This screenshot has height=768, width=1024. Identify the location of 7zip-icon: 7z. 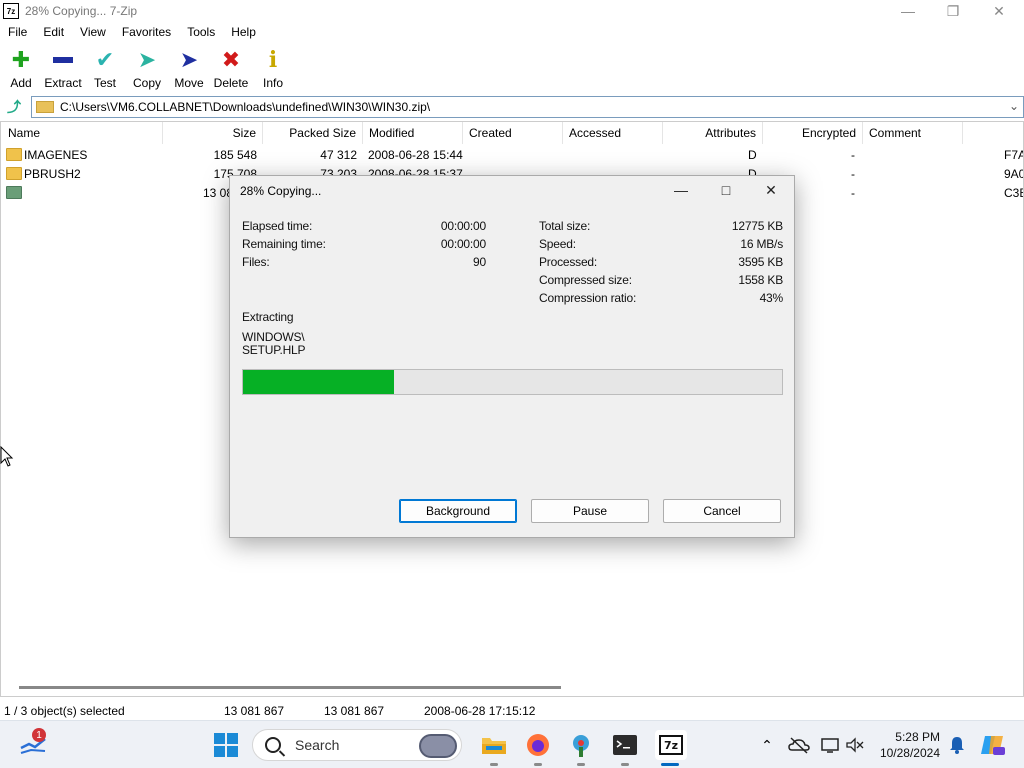
(671, 745).